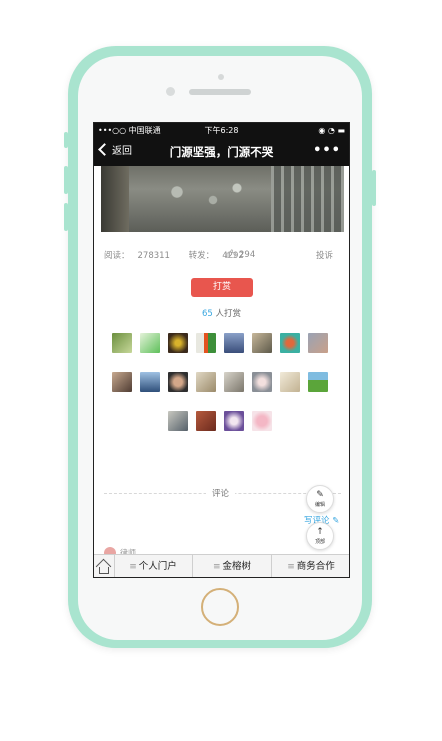  I want to click on status-bar: •••○○ 中国联通 下午6:28 ◉ ◔ ▬, so click(221, 130).